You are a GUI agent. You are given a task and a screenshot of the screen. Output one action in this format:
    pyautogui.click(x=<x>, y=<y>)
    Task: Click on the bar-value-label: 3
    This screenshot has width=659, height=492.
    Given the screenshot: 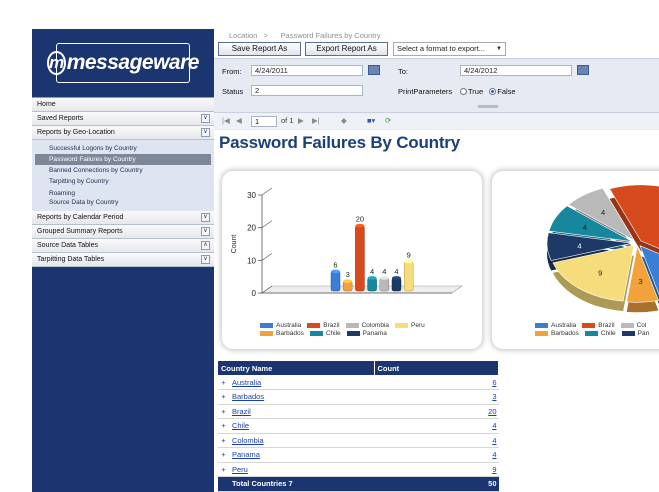 What is the action you would take?
    pyautogui.click(x=348, y=274)
    